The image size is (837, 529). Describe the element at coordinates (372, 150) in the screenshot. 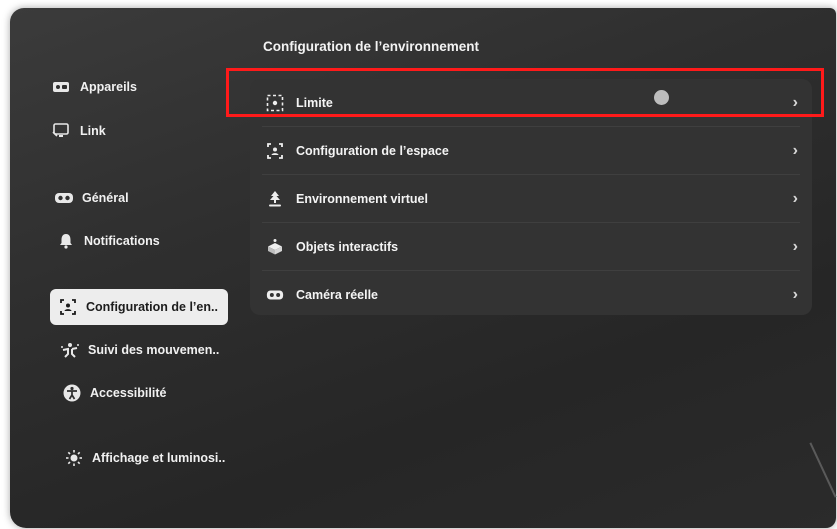

I see `list-item-label: Configuration de l’espace` at that location.